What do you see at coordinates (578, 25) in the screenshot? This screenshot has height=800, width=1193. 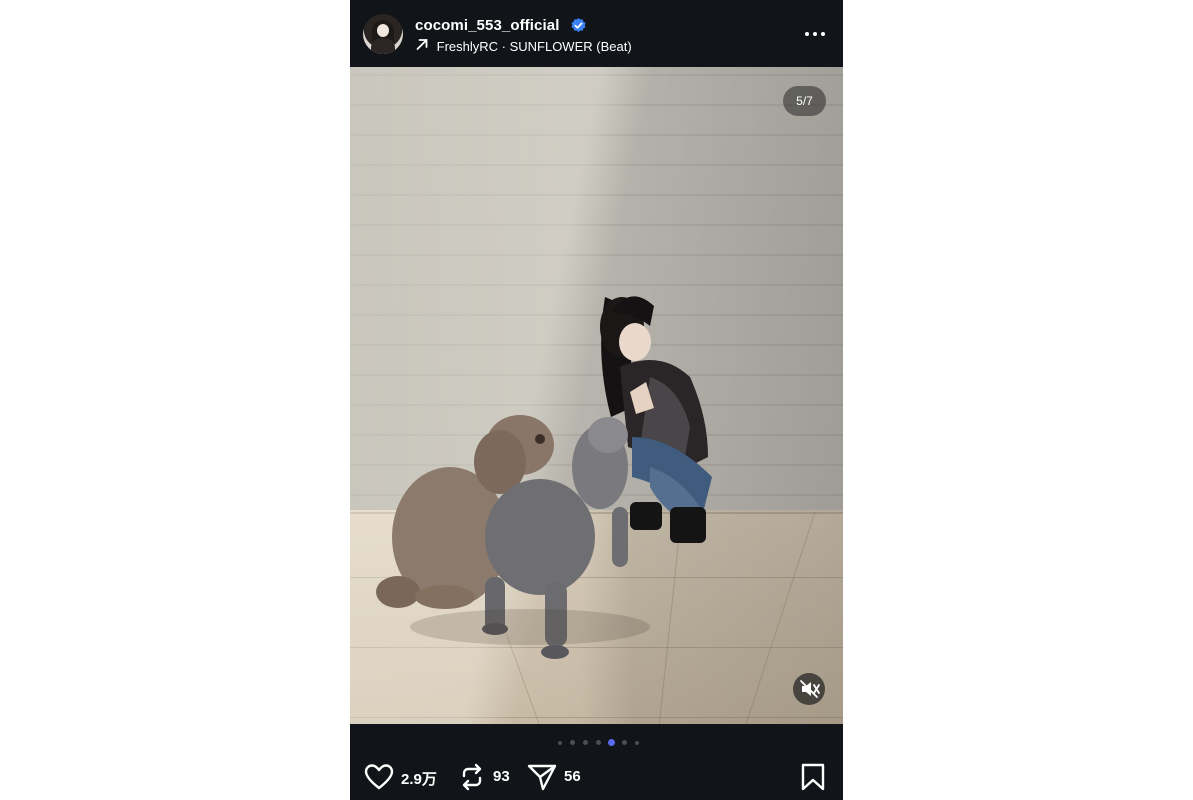 I see `verified-badge-icon` at bounding box center [578, 25].